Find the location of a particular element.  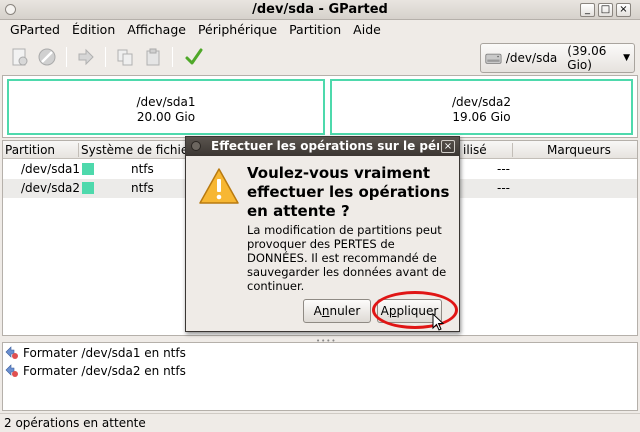

status-bar: 2 opérations en attente is located at coordinates (320, 422).